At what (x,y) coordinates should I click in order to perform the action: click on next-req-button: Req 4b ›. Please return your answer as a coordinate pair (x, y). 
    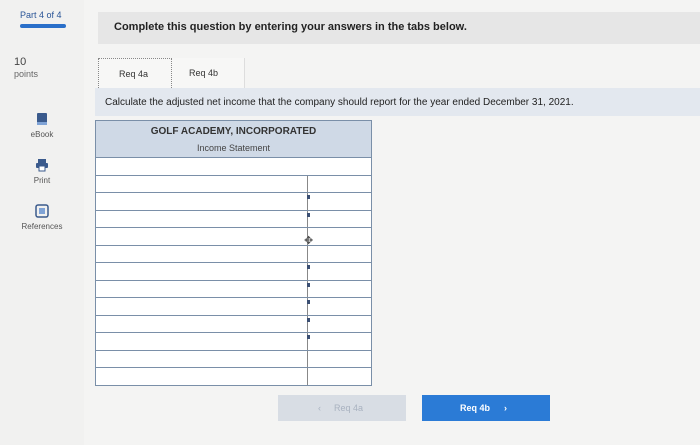
    Looking at the image, I should click on (486, 408).